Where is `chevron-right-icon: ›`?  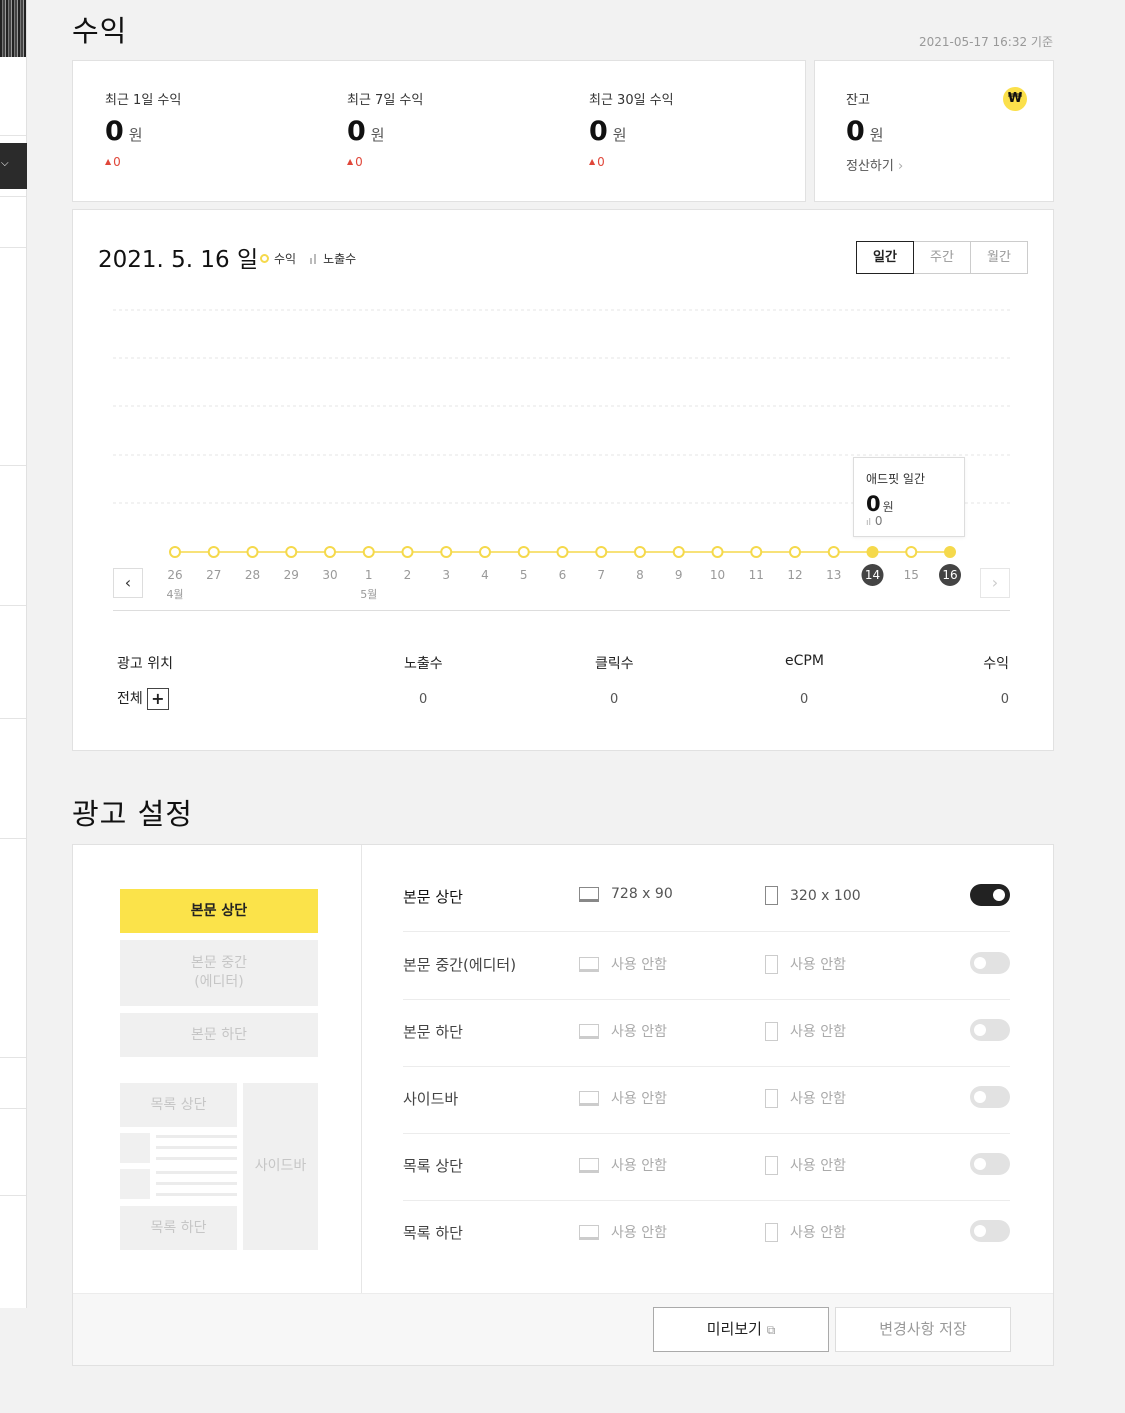 chevron-right-icon: › is located at coordinates (900, 166).